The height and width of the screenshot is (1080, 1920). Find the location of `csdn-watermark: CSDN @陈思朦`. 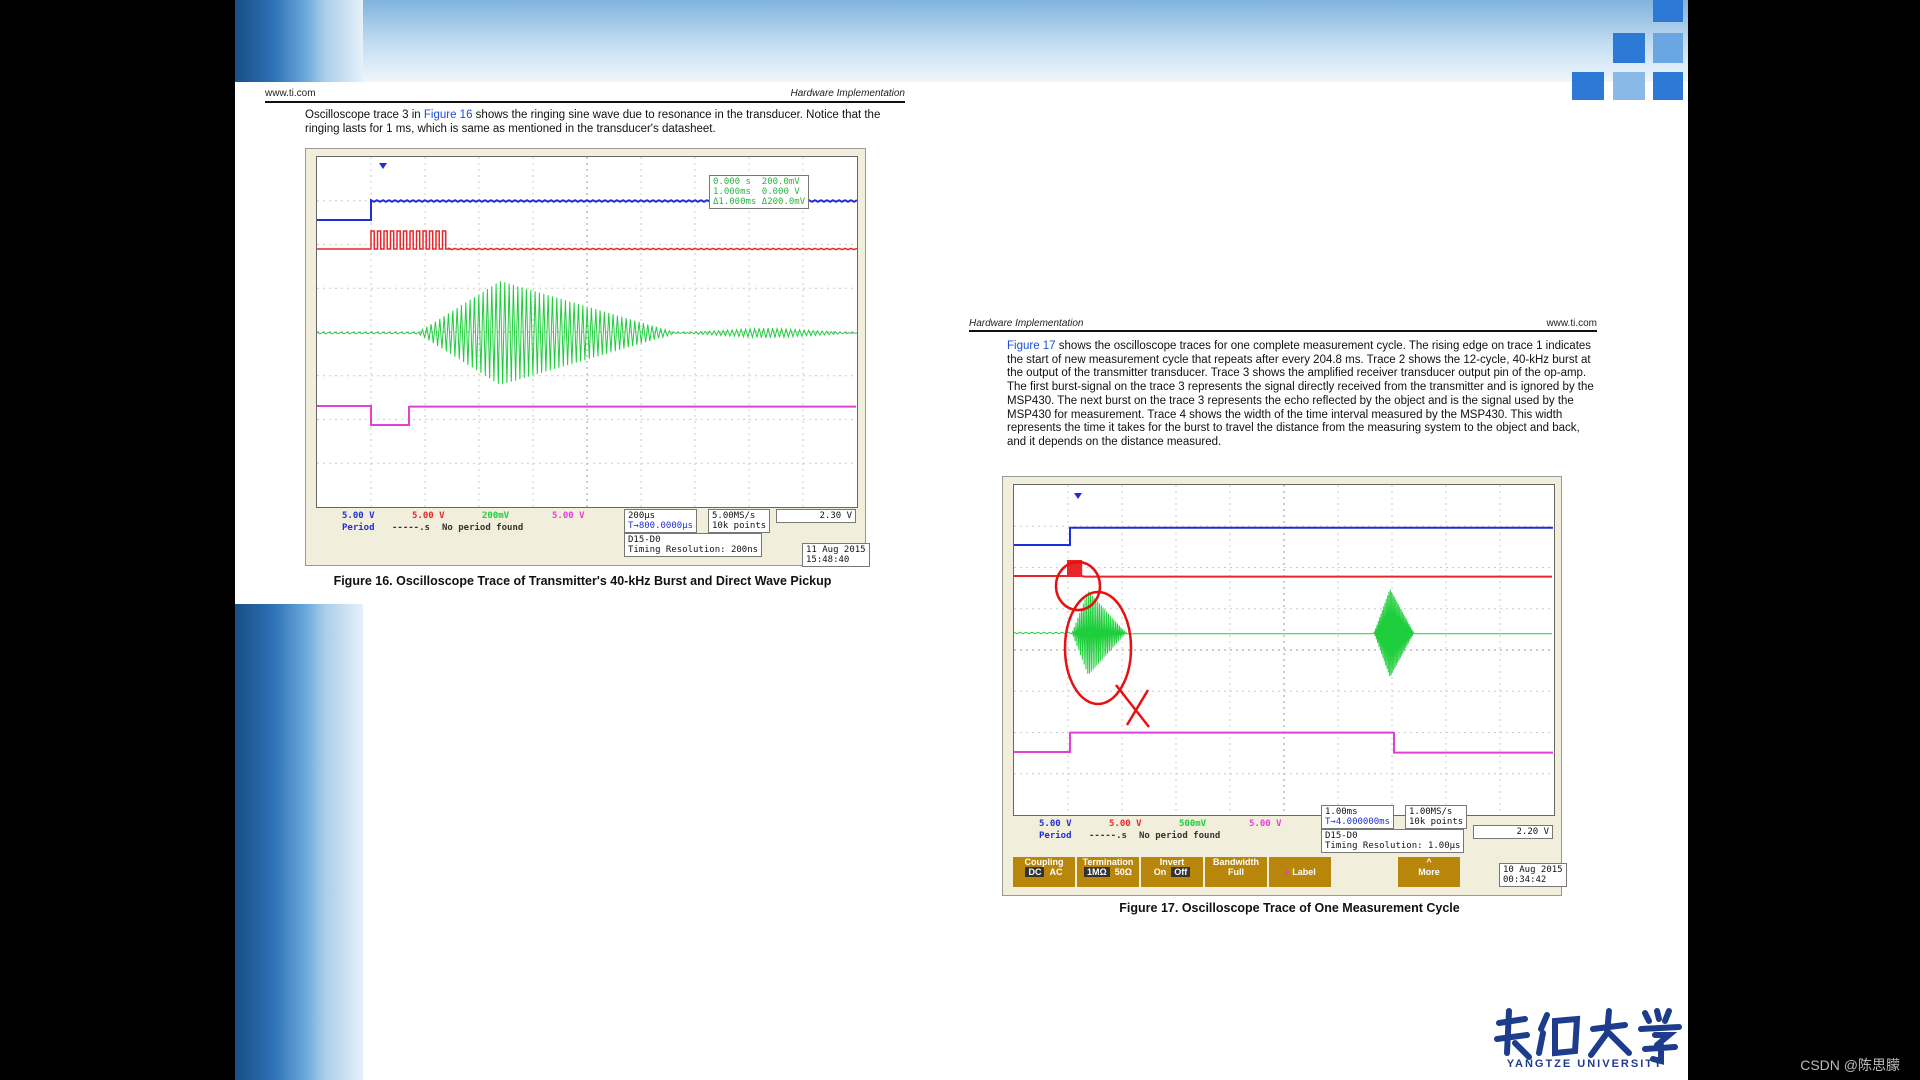

csdn-watermark: CSDN @陈思朦 is located at coordinates (1850, 1065).